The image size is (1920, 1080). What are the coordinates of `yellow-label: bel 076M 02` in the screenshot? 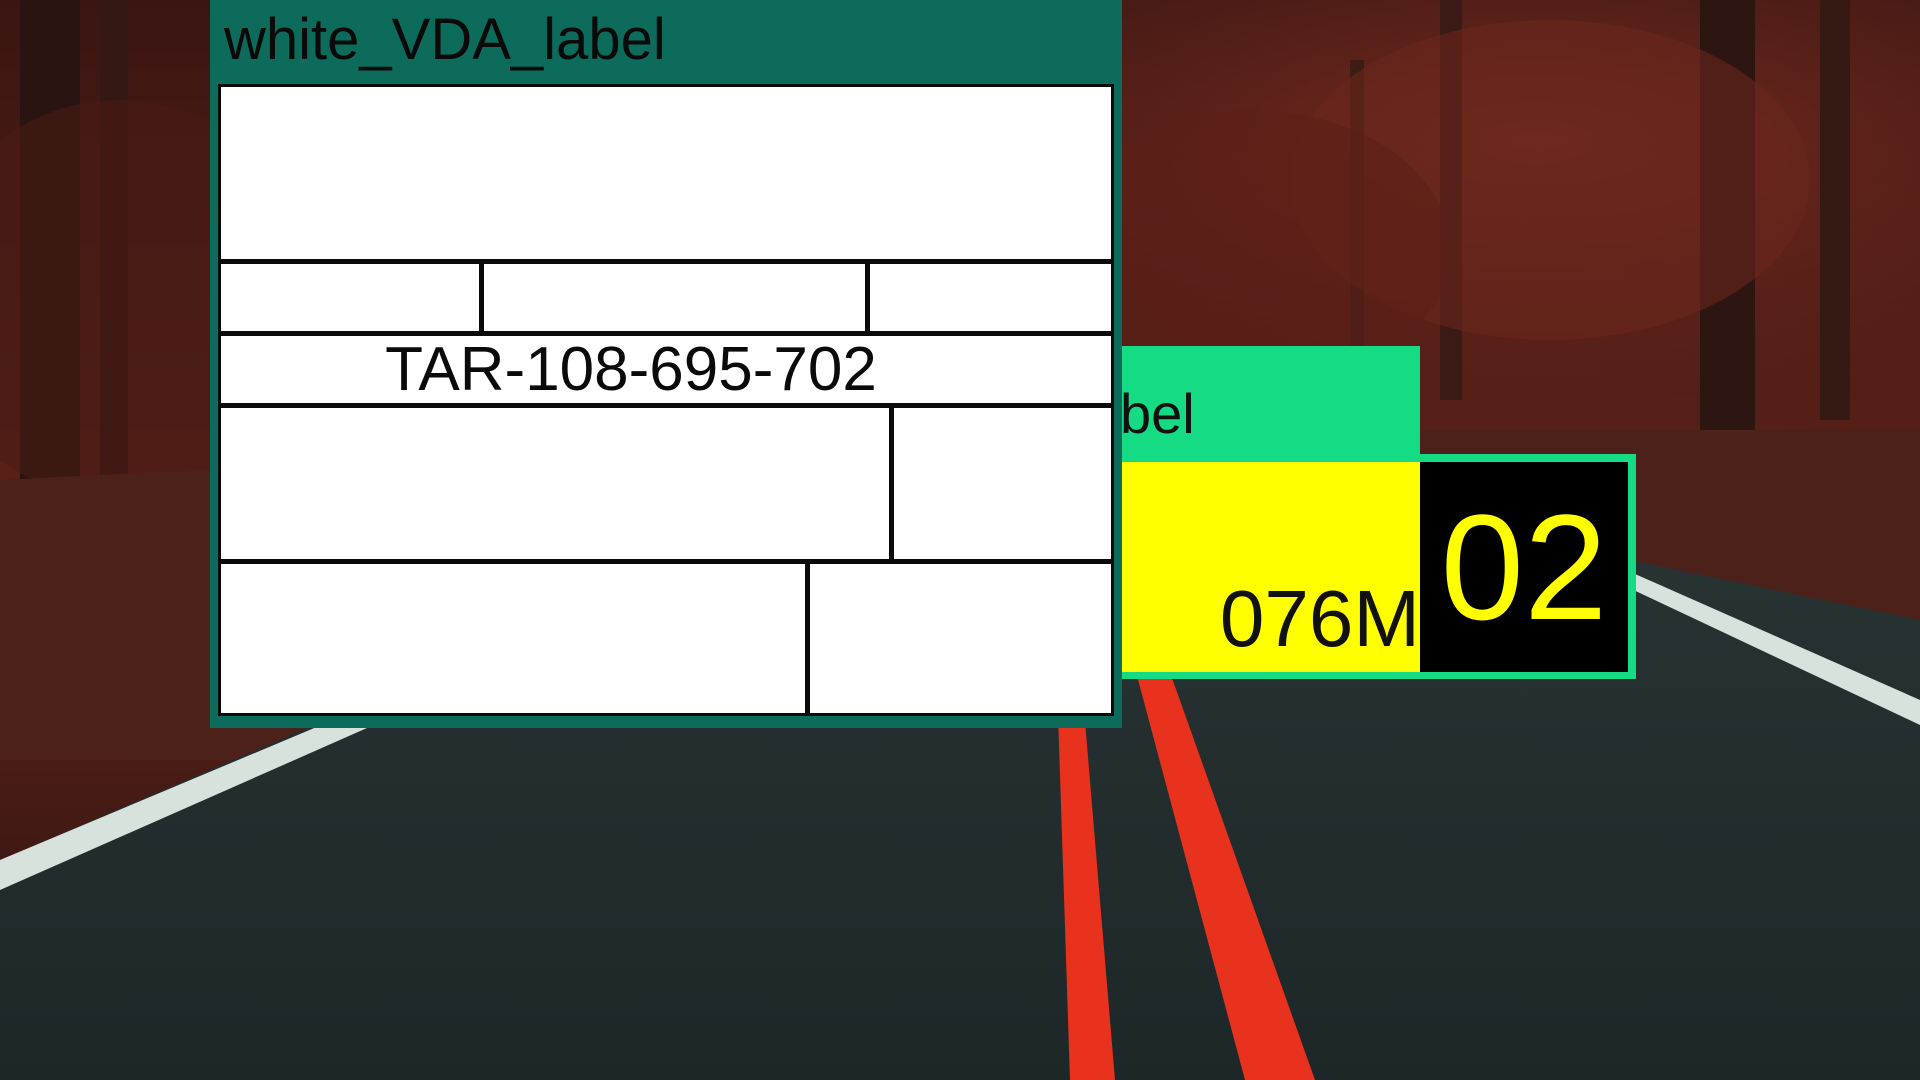 It's located at (1378, 512).